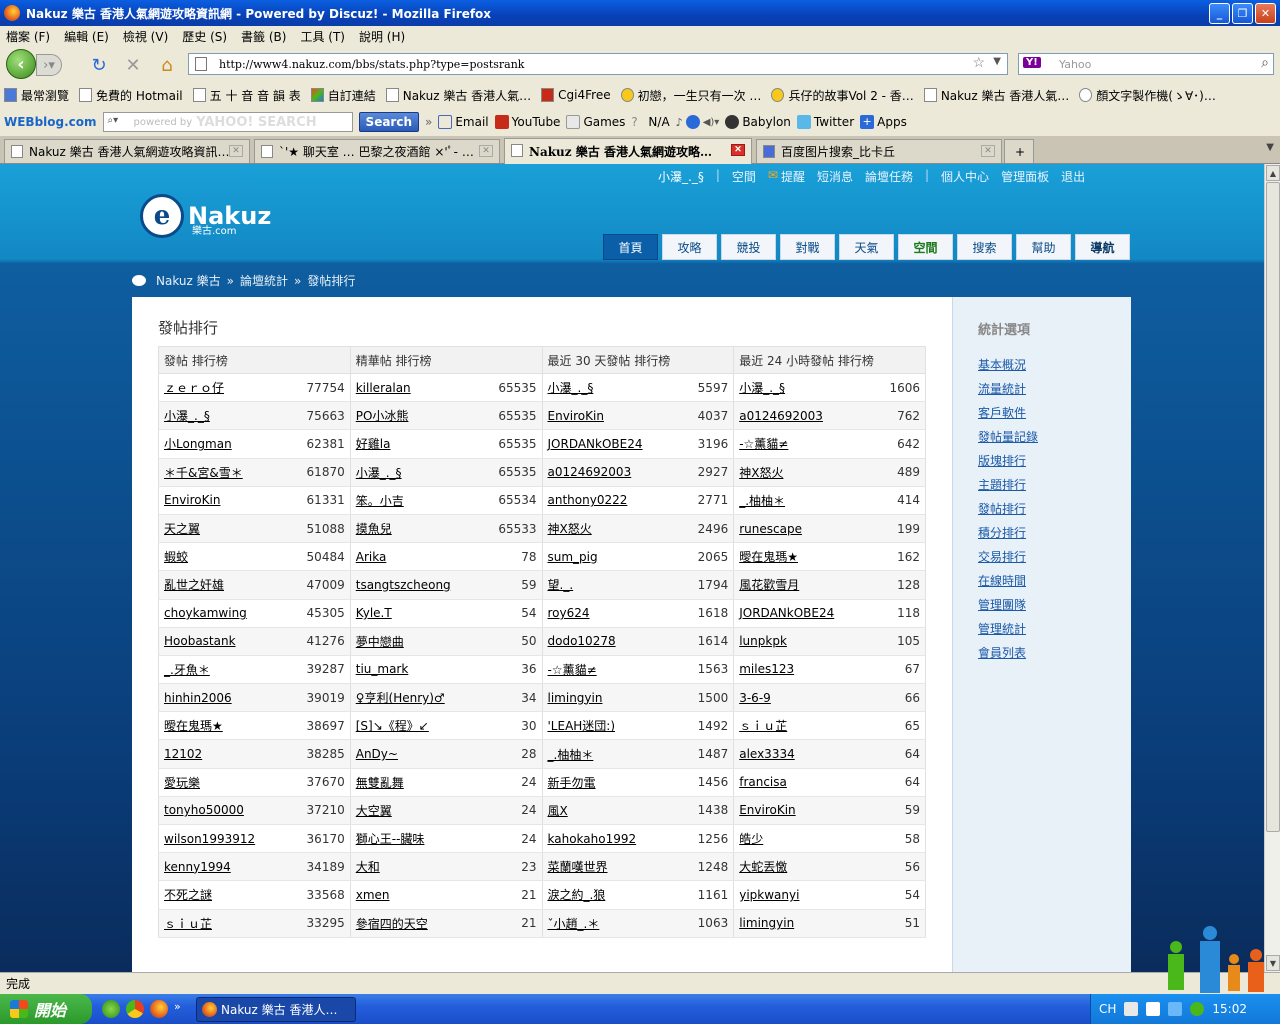 The height and width of the screenshot is (1024, 1280). What do you see at coordinates (380, 642) in the screenshot?
I see `user-link-digest: 夢中戀曲` at bounding box center [380, 642].